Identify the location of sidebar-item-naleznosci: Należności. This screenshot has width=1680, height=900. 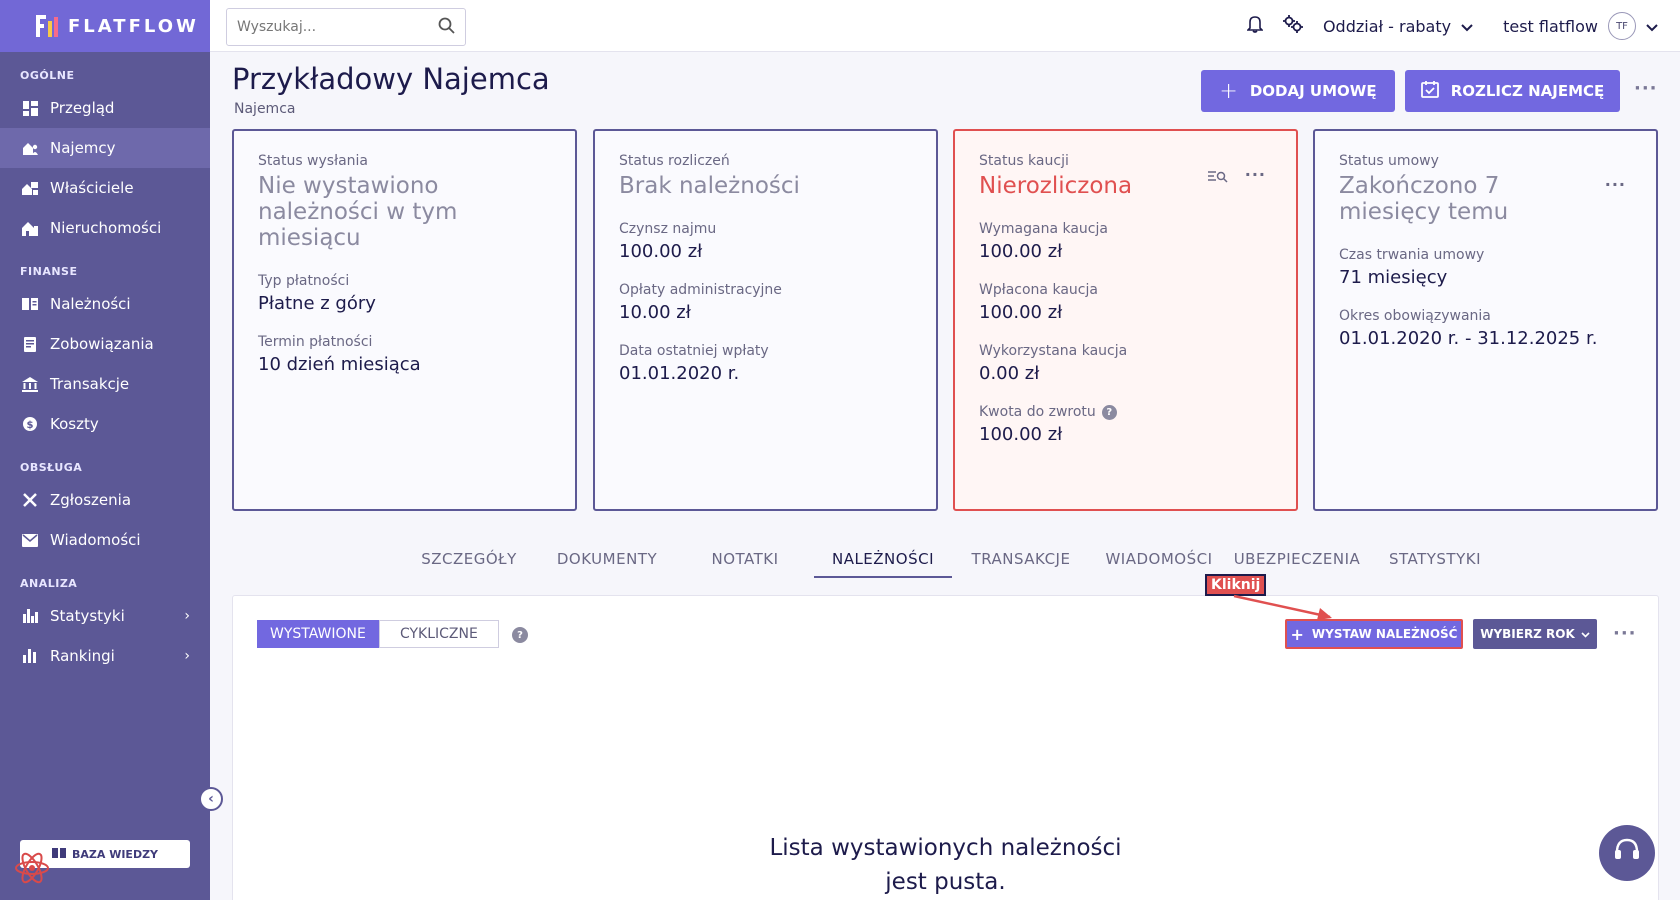
(105, 304).